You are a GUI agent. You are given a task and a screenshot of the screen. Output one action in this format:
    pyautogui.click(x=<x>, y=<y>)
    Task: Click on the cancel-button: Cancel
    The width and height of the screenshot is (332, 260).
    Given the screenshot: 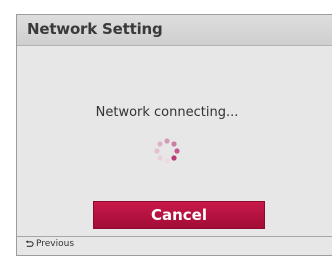 What is the action you would take?
    pyautogui.click(x=179, y=215)
    